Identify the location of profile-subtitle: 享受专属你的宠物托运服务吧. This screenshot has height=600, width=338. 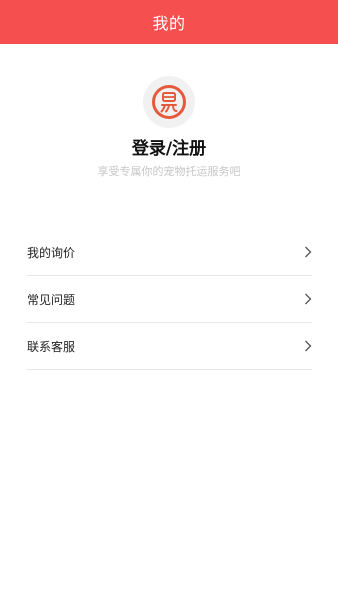
(169, 171).